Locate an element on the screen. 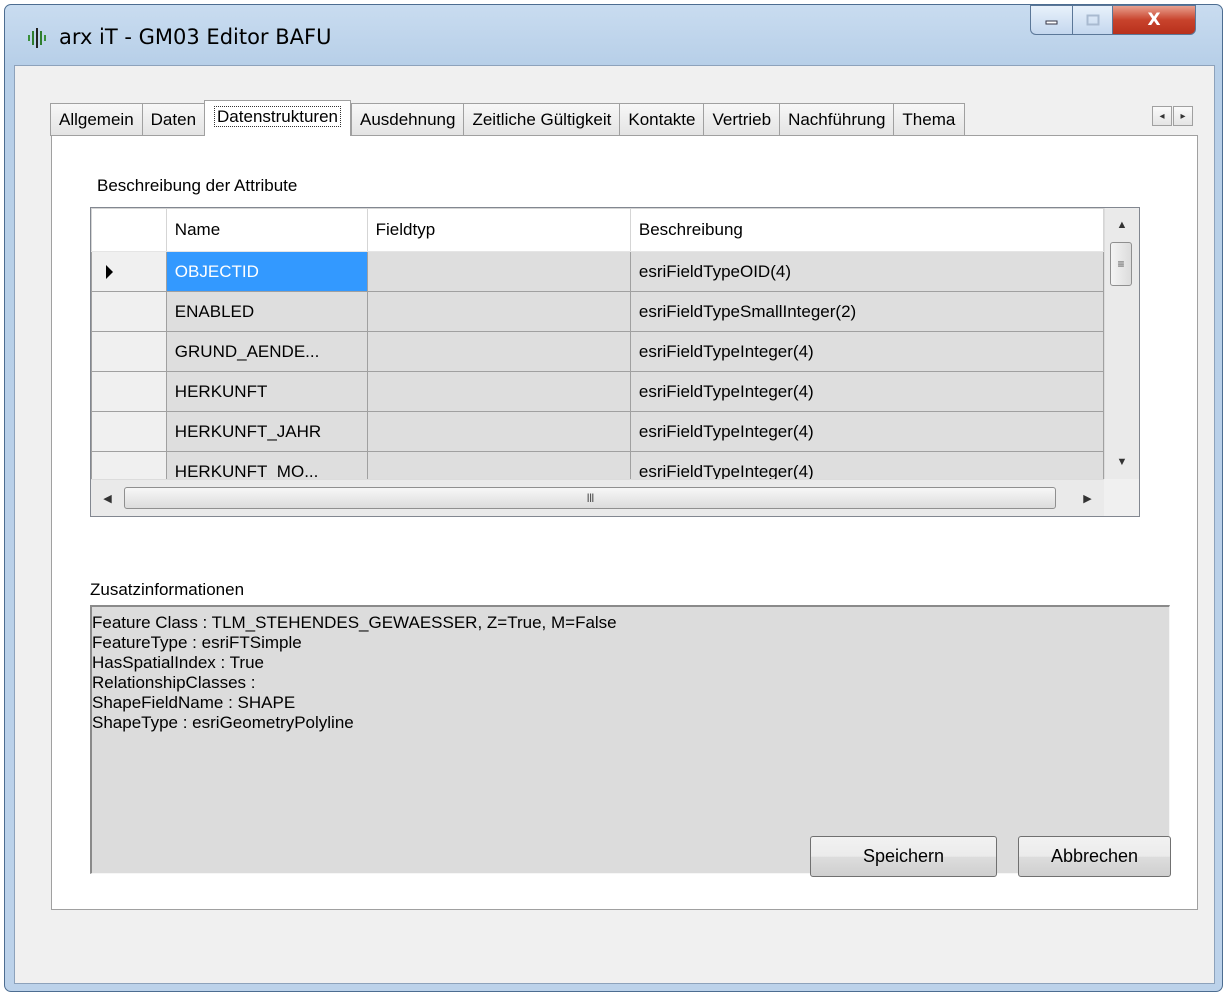 The height and width of the screenshot is (996, 1227). tab-label: Vertrieb is located at coordinates (742, 119).